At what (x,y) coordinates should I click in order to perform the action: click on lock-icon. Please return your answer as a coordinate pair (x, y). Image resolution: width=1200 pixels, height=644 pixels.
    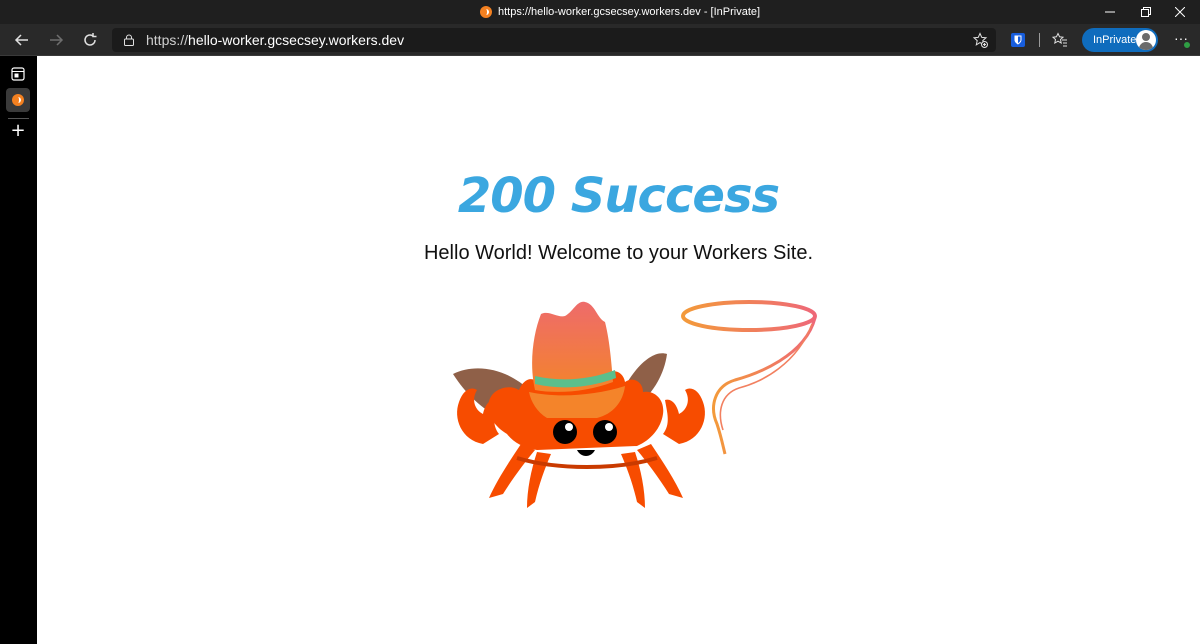
    Looking at the image, I should click on (129, 40).